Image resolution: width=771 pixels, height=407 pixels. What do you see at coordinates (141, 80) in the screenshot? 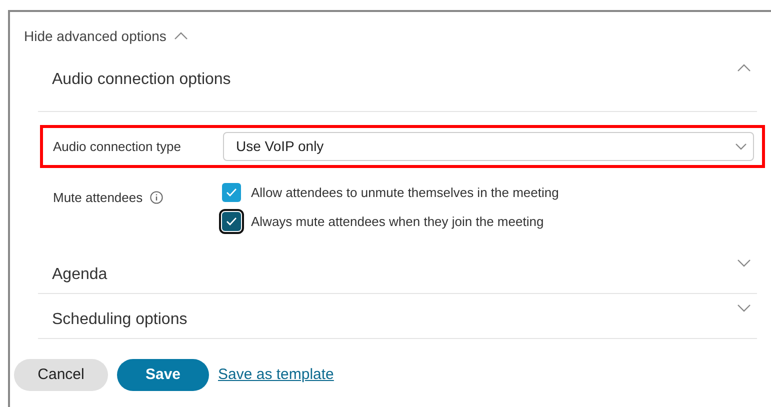
I see `section-title: Audio connection options` at bounding box center [141, 80].